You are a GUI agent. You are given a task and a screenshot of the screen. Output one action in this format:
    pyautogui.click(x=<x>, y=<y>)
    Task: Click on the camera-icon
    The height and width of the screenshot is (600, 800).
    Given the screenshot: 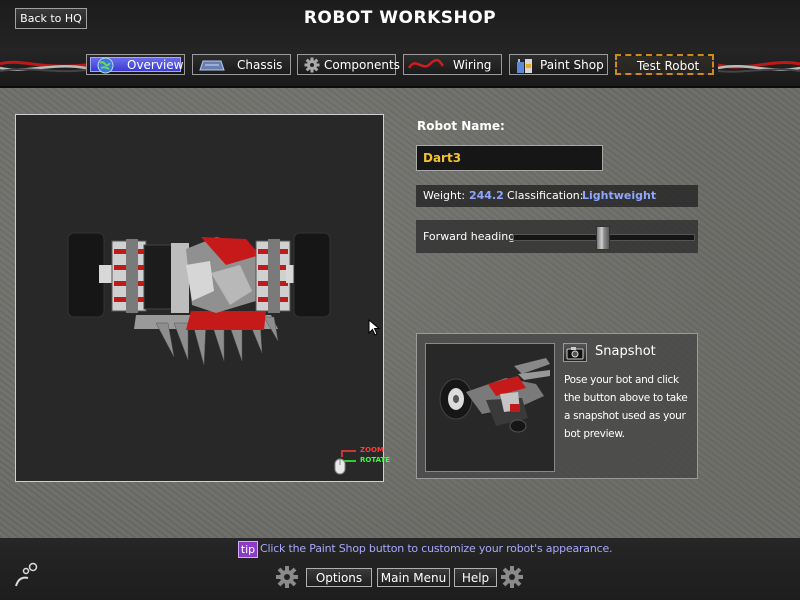 What is the action you would take?
    pyautogui.click(x=575, y=353)
    